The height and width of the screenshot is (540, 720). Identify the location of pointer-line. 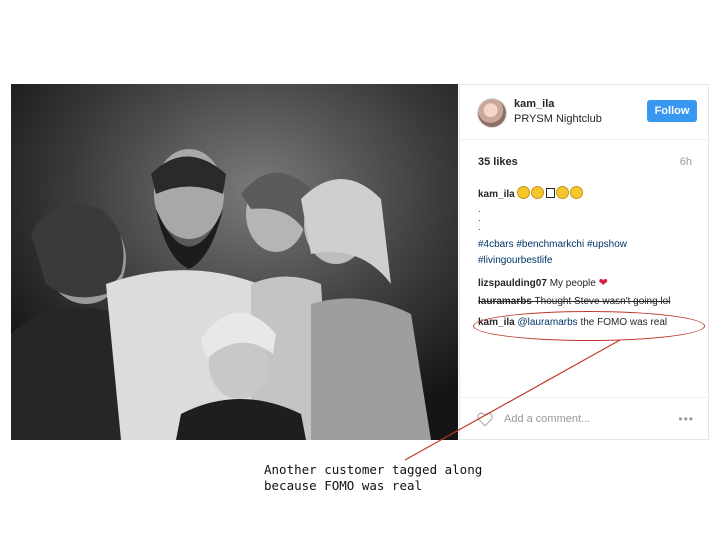
(512, 400).